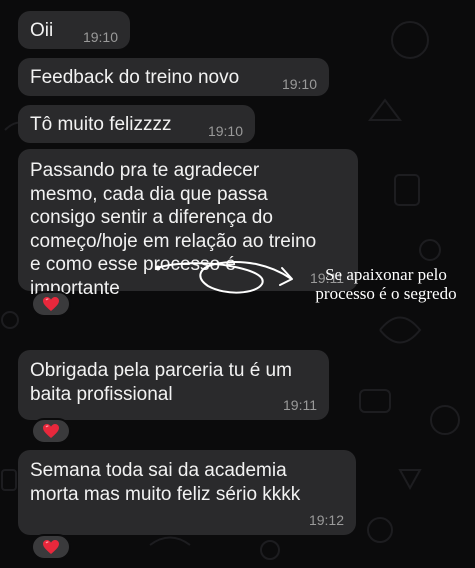  What do you see at coordinates (386, 293) in the screenshot?
I see `annotation-line: processo é o segredo` at bounding box center [386, 293].